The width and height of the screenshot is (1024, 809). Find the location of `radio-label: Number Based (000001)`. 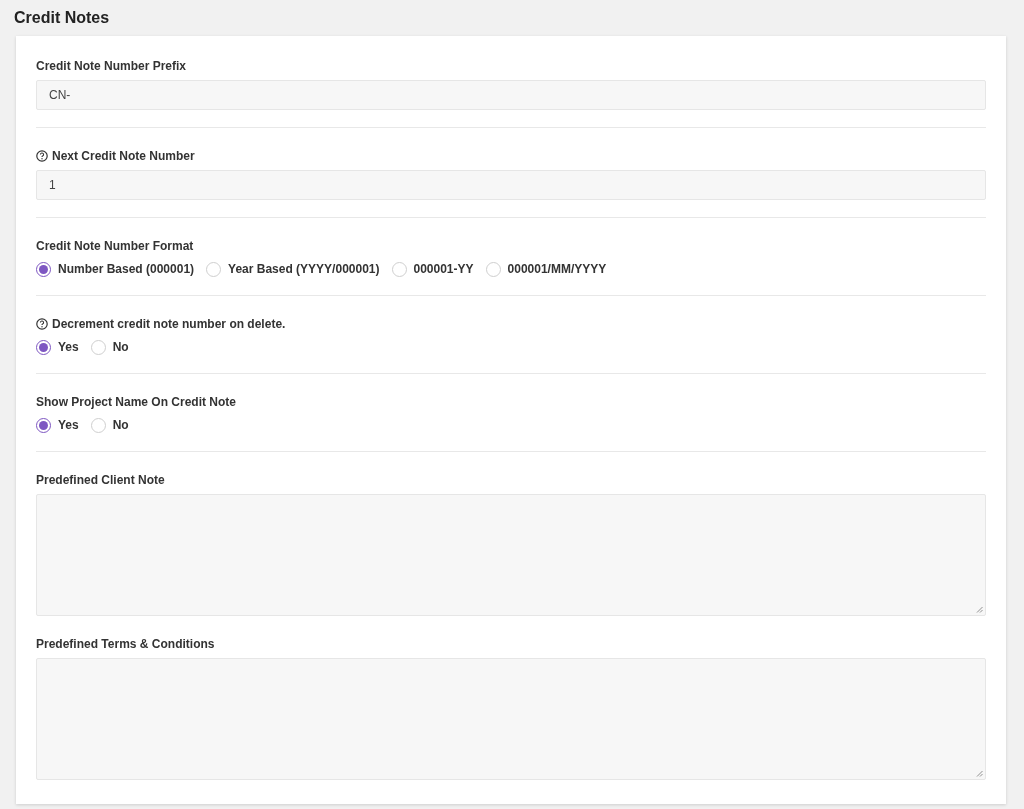

radio-label: Number Based (000001) is located at coordinates (126, 269).